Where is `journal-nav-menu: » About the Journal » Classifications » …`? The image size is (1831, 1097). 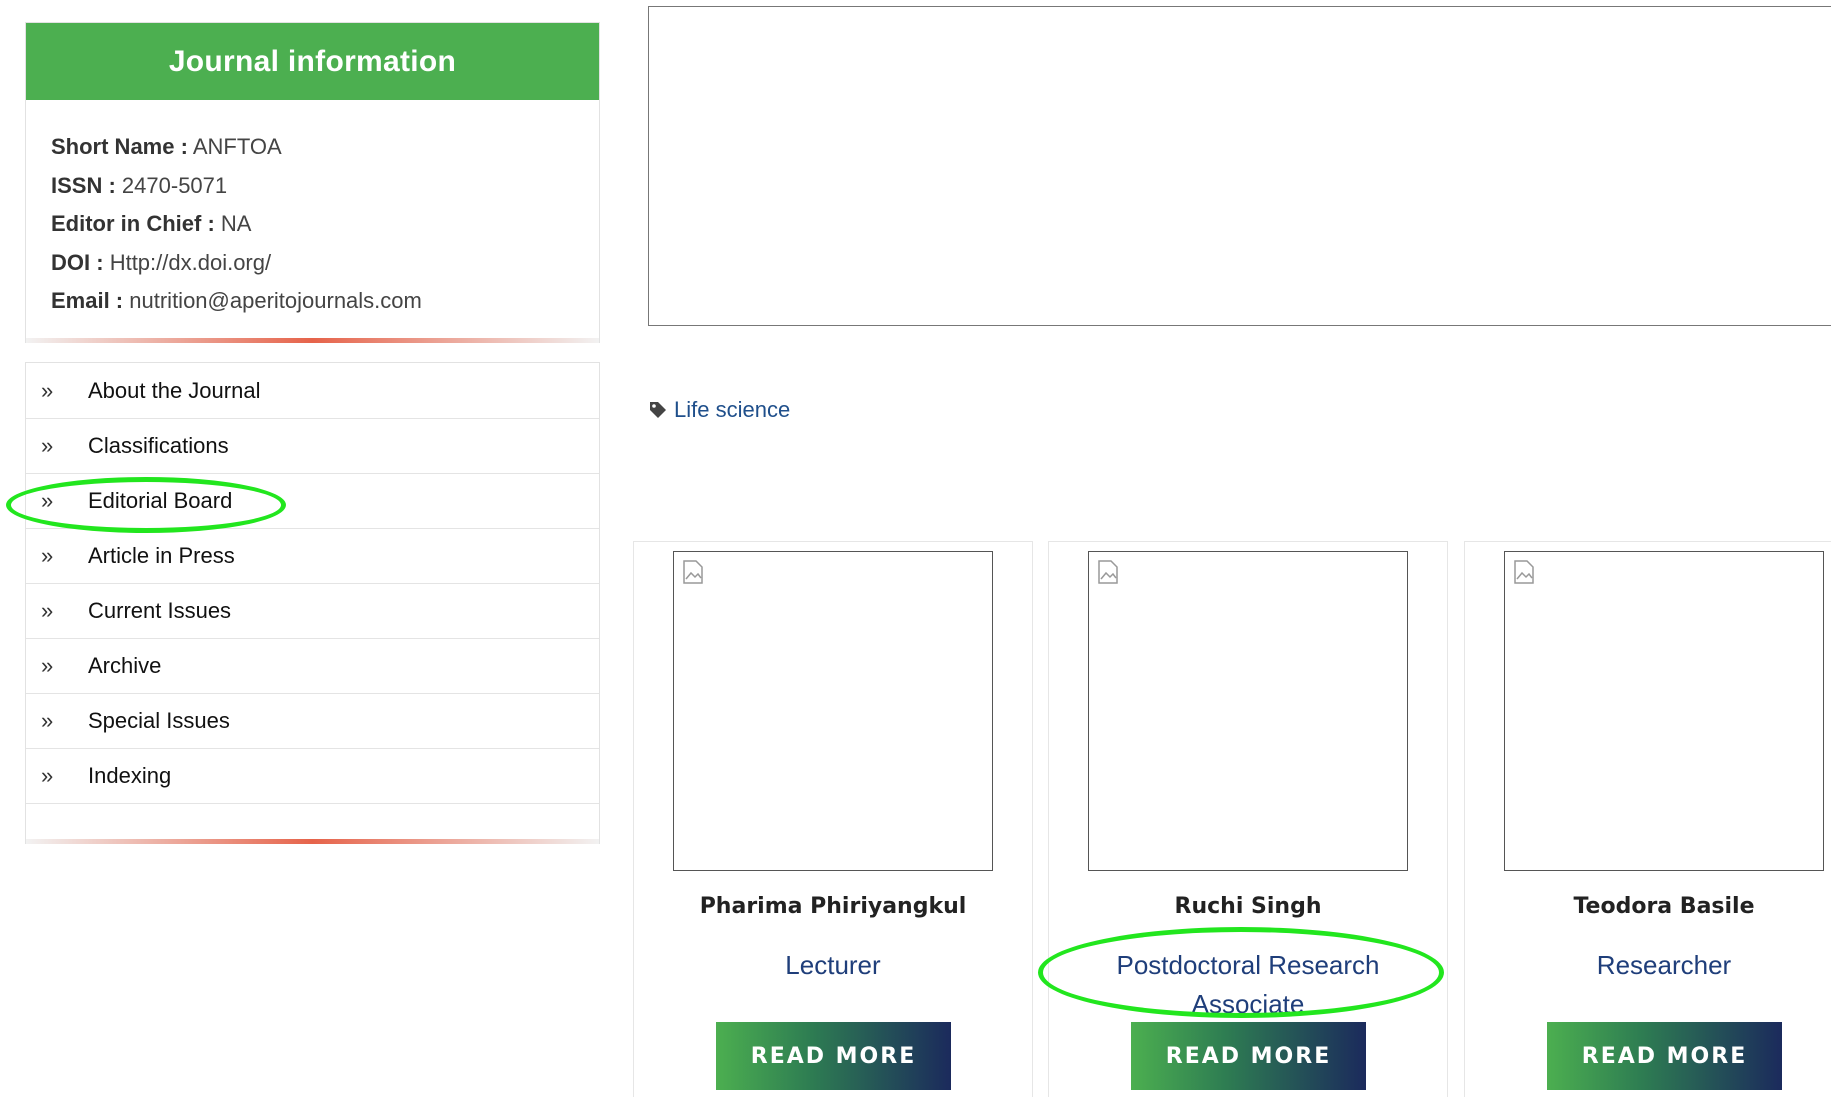
journal-nav-menu: » About the Journal » Classifications » … is located at coordinates (312, 603).